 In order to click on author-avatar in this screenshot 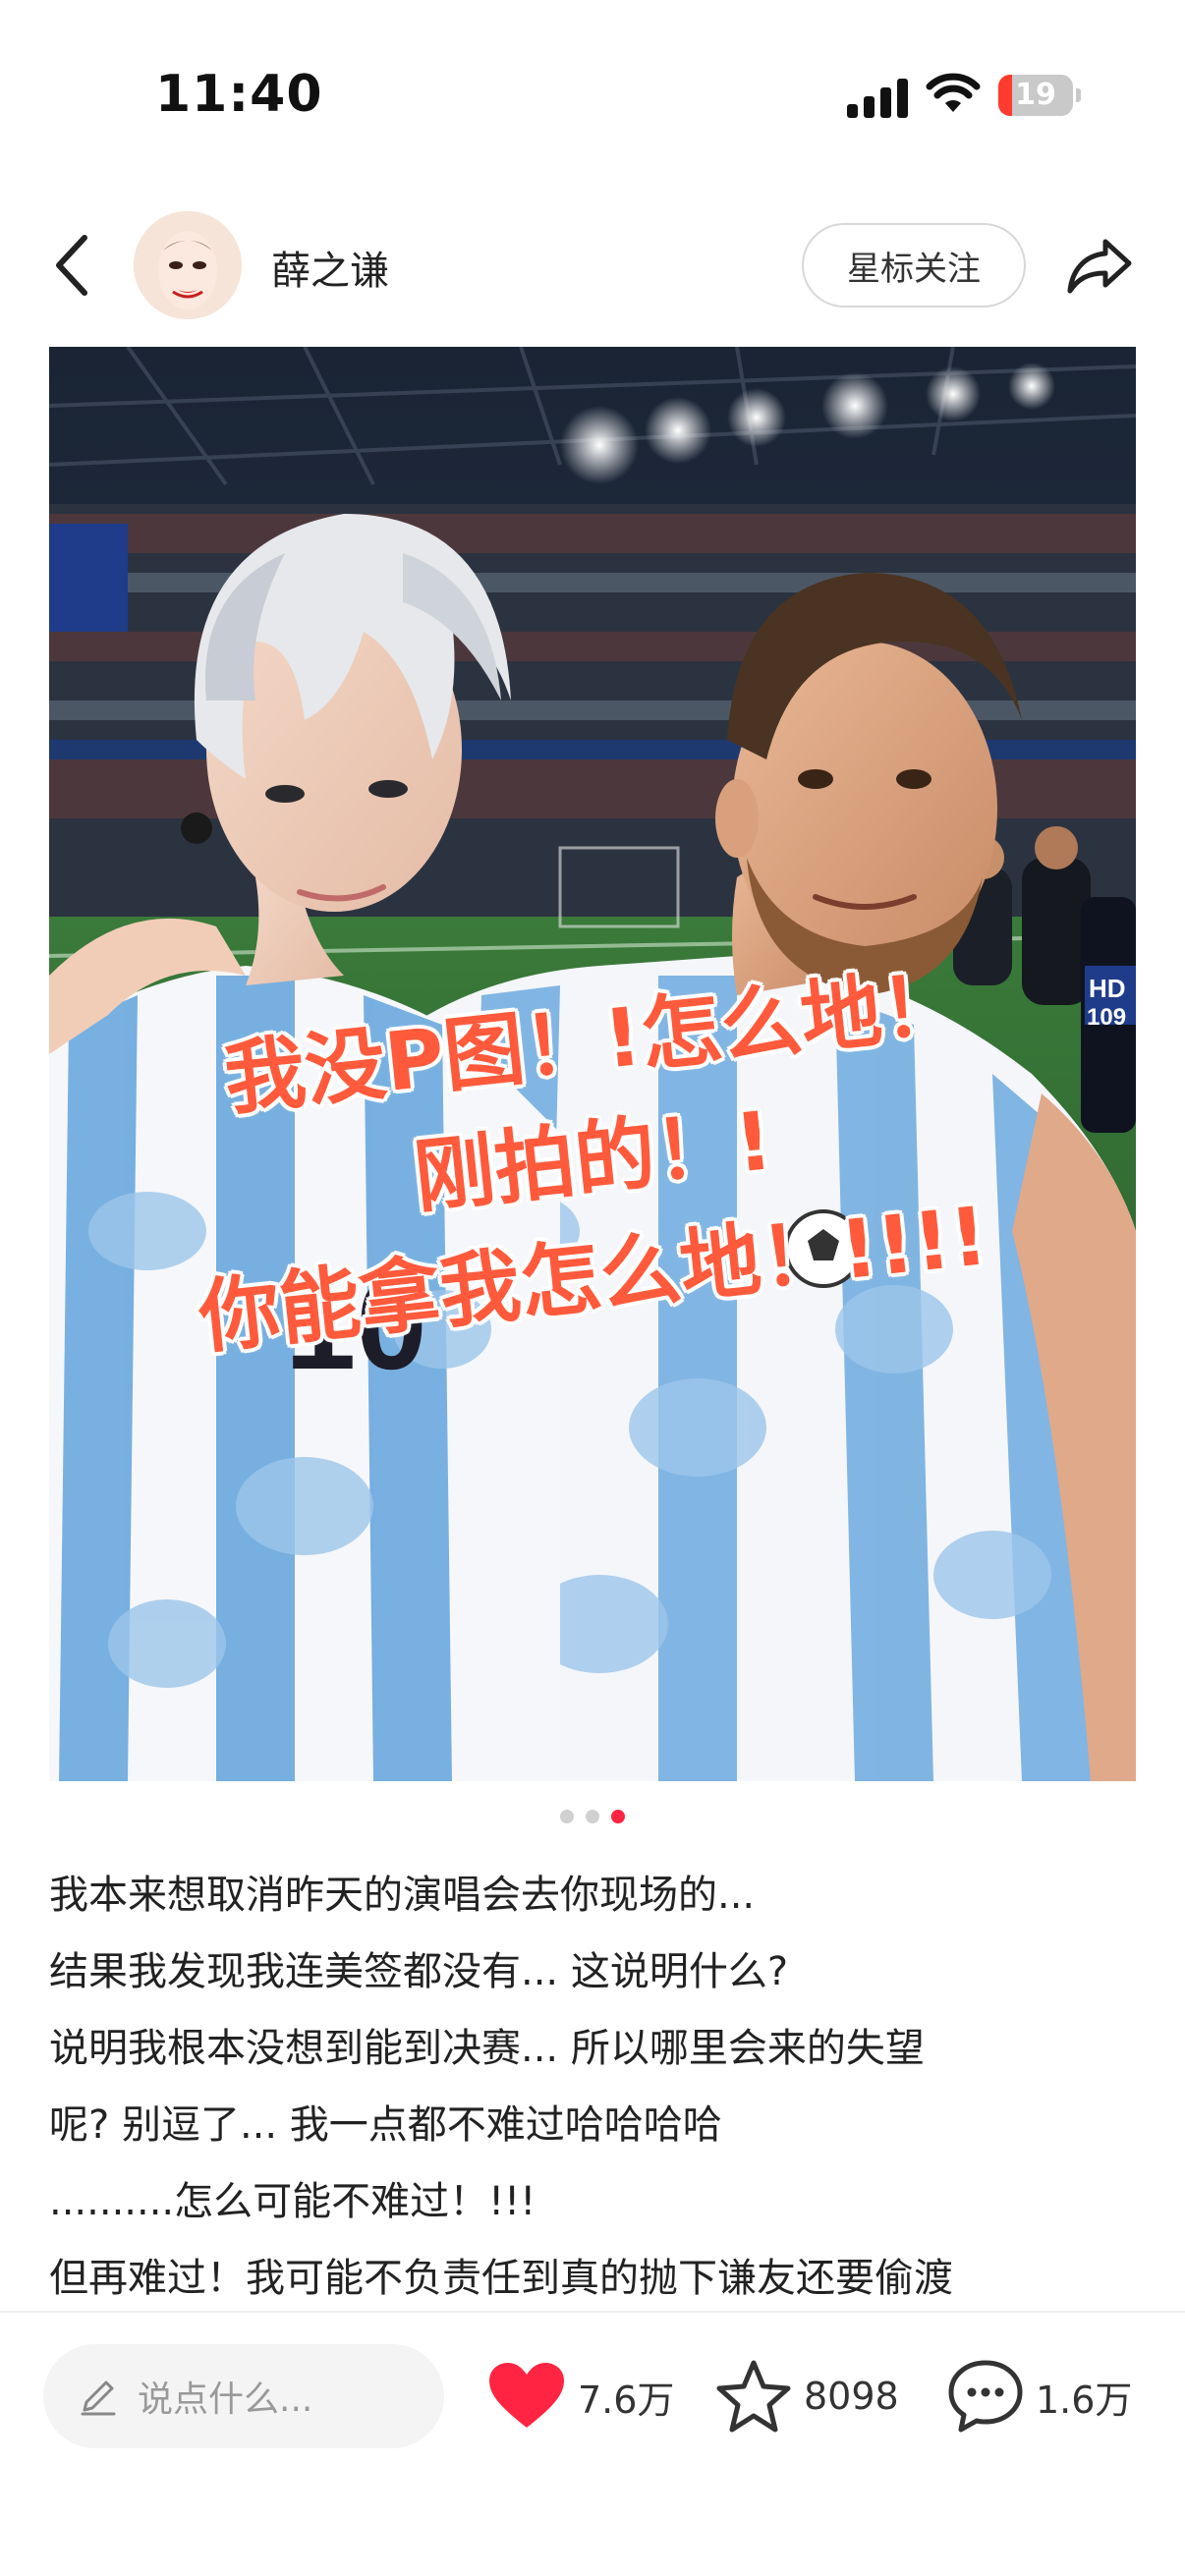, I will do `click(188, 265)`.